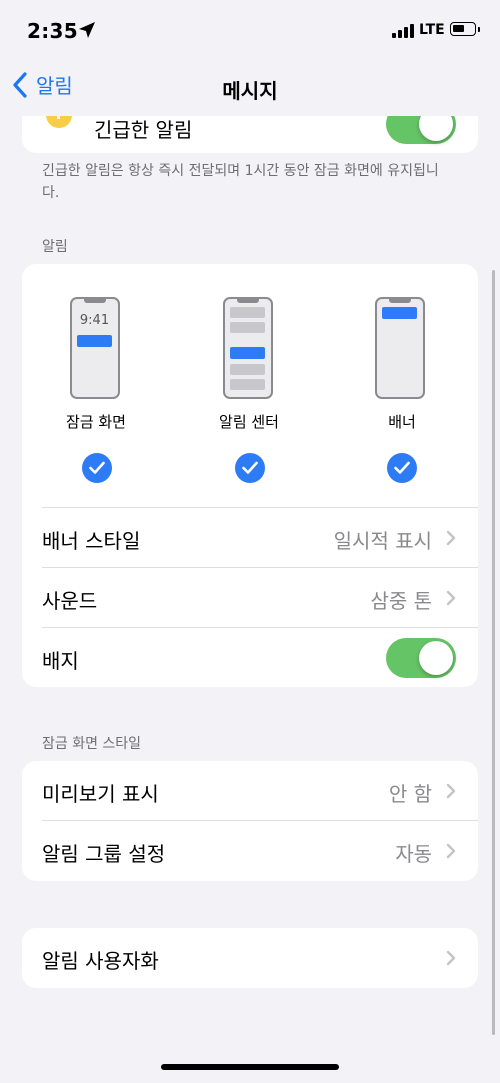  I want to click on banner-checkmark, so click(402, 468).